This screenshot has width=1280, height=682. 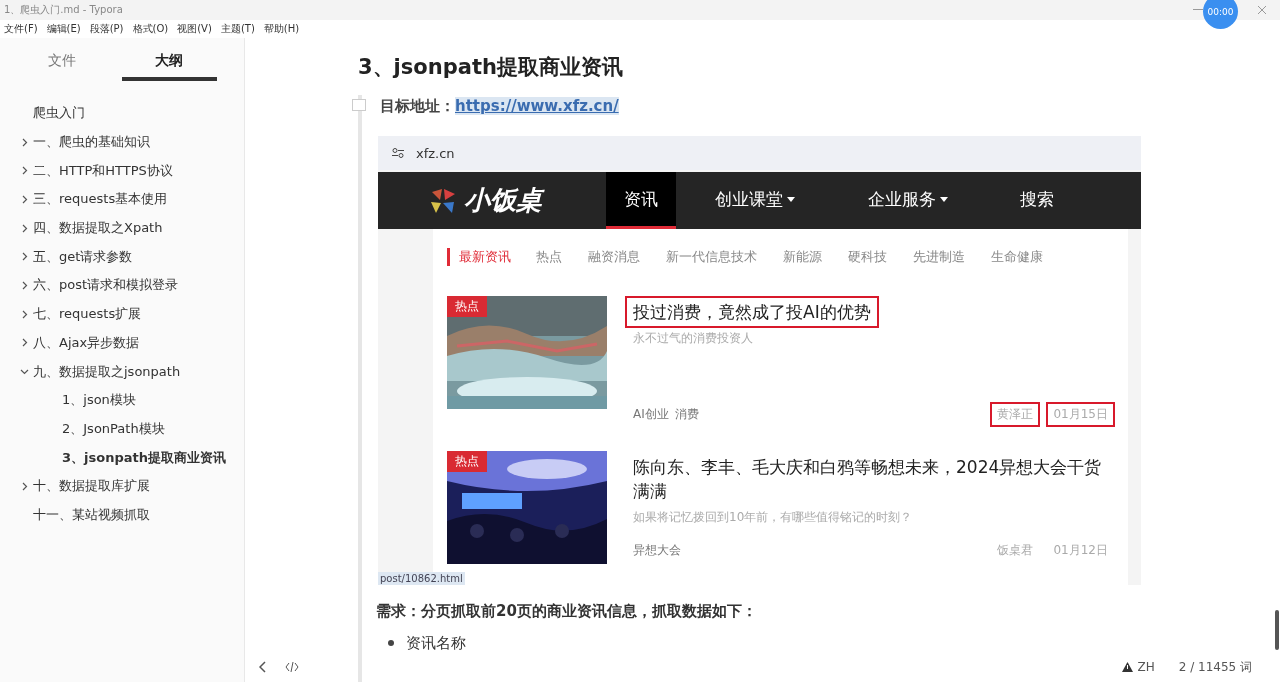 What do you see at coordinates (24, 372) in the screenshot?
I see `chevron-down-icon` at bounding box center [24, 372].